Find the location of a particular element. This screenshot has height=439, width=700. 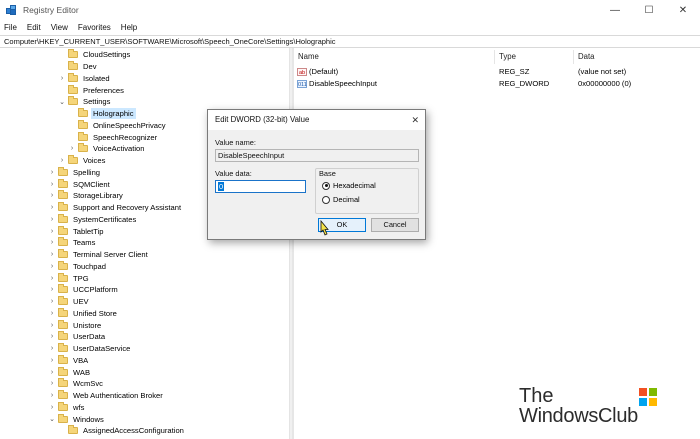

tree-item-label: UCCPlatform is located at coordinates (95, 290).